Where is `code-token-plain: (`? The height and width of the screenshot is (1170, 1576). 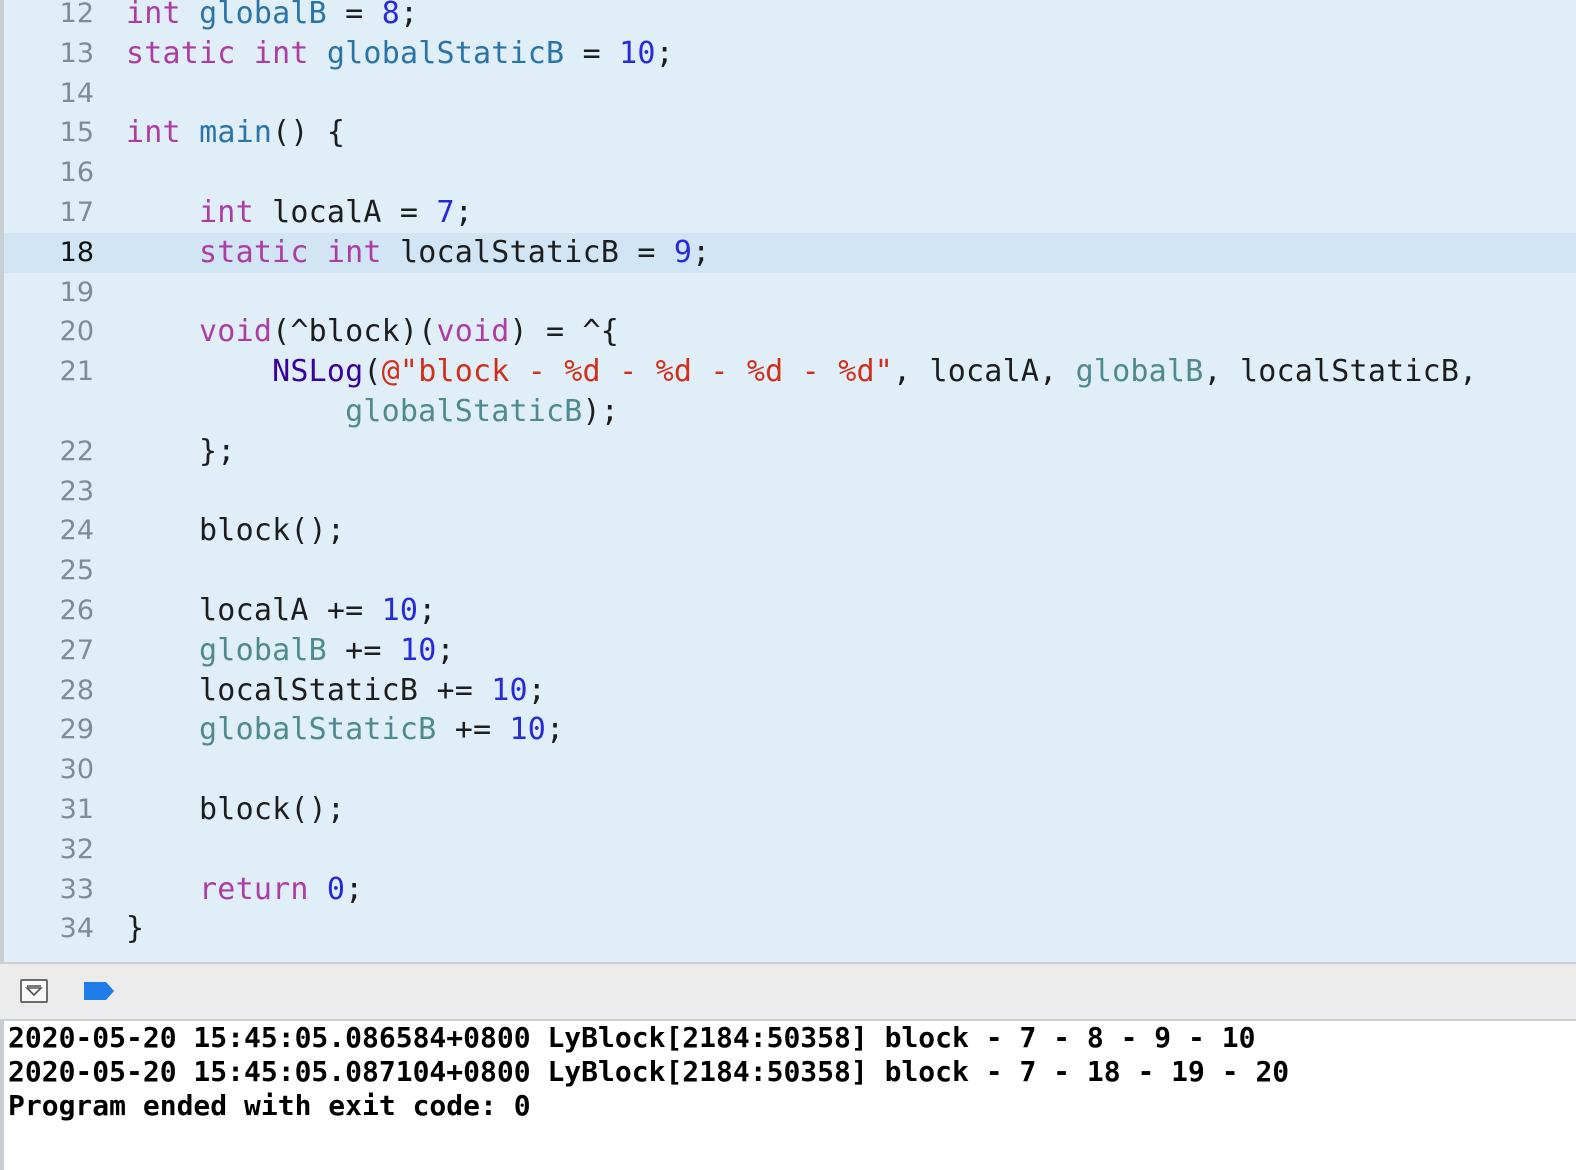
code-token-plain: ( is located at coordinates (372, 372).